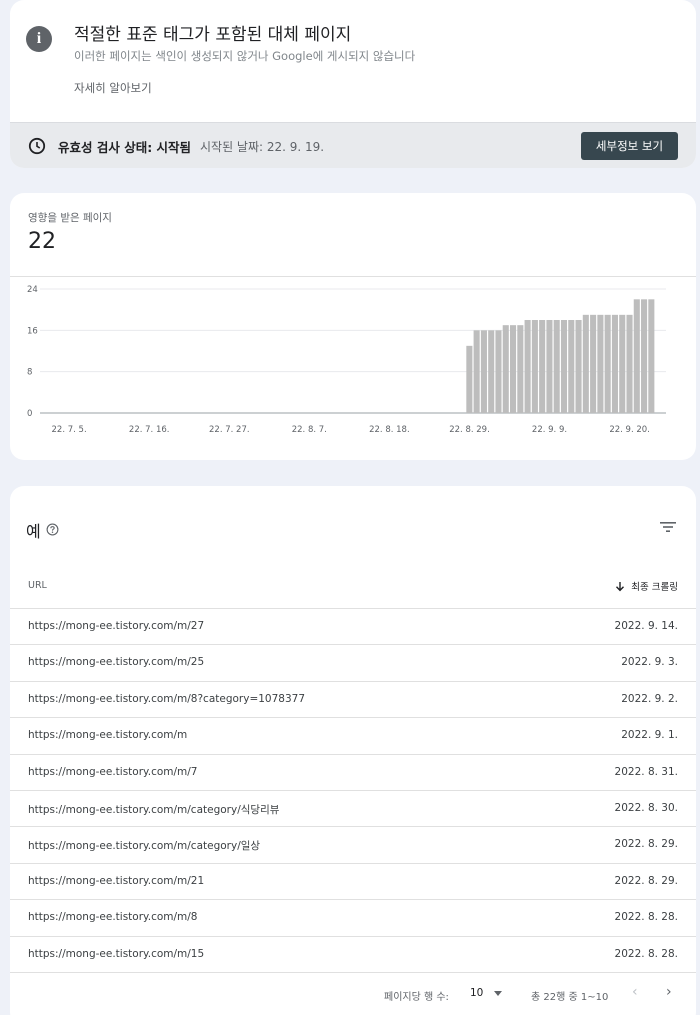 This screenshot has height=1015, width=700. I want to click on affected-pages-count: 22, so click(42, 241).